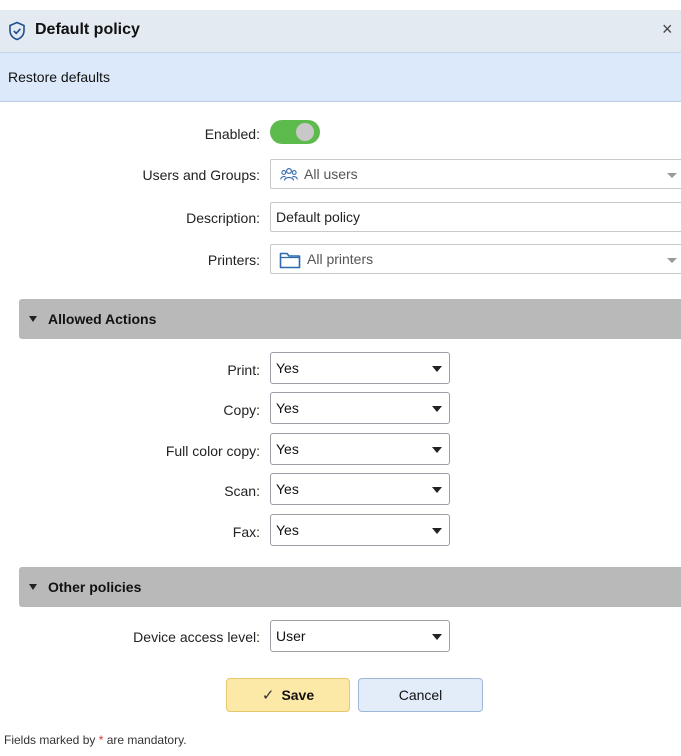 Image resolution: width=681 pixels, height=756 pixels. What do you see at coordinates (223, 218) in the screenshot?
I see `description-label: Description:` at bounding box center [223, 218].